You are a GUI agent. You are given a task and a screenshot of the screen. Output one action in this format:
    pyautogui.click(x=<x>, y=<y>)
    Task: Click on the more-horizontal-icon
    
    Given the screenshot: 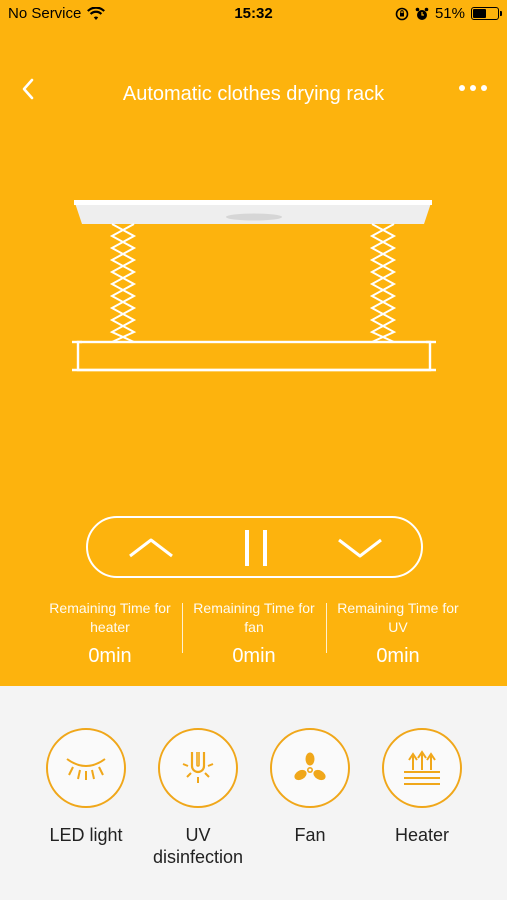 What is the action you would take?
    pyautogui.click(x=473, y=88)
    